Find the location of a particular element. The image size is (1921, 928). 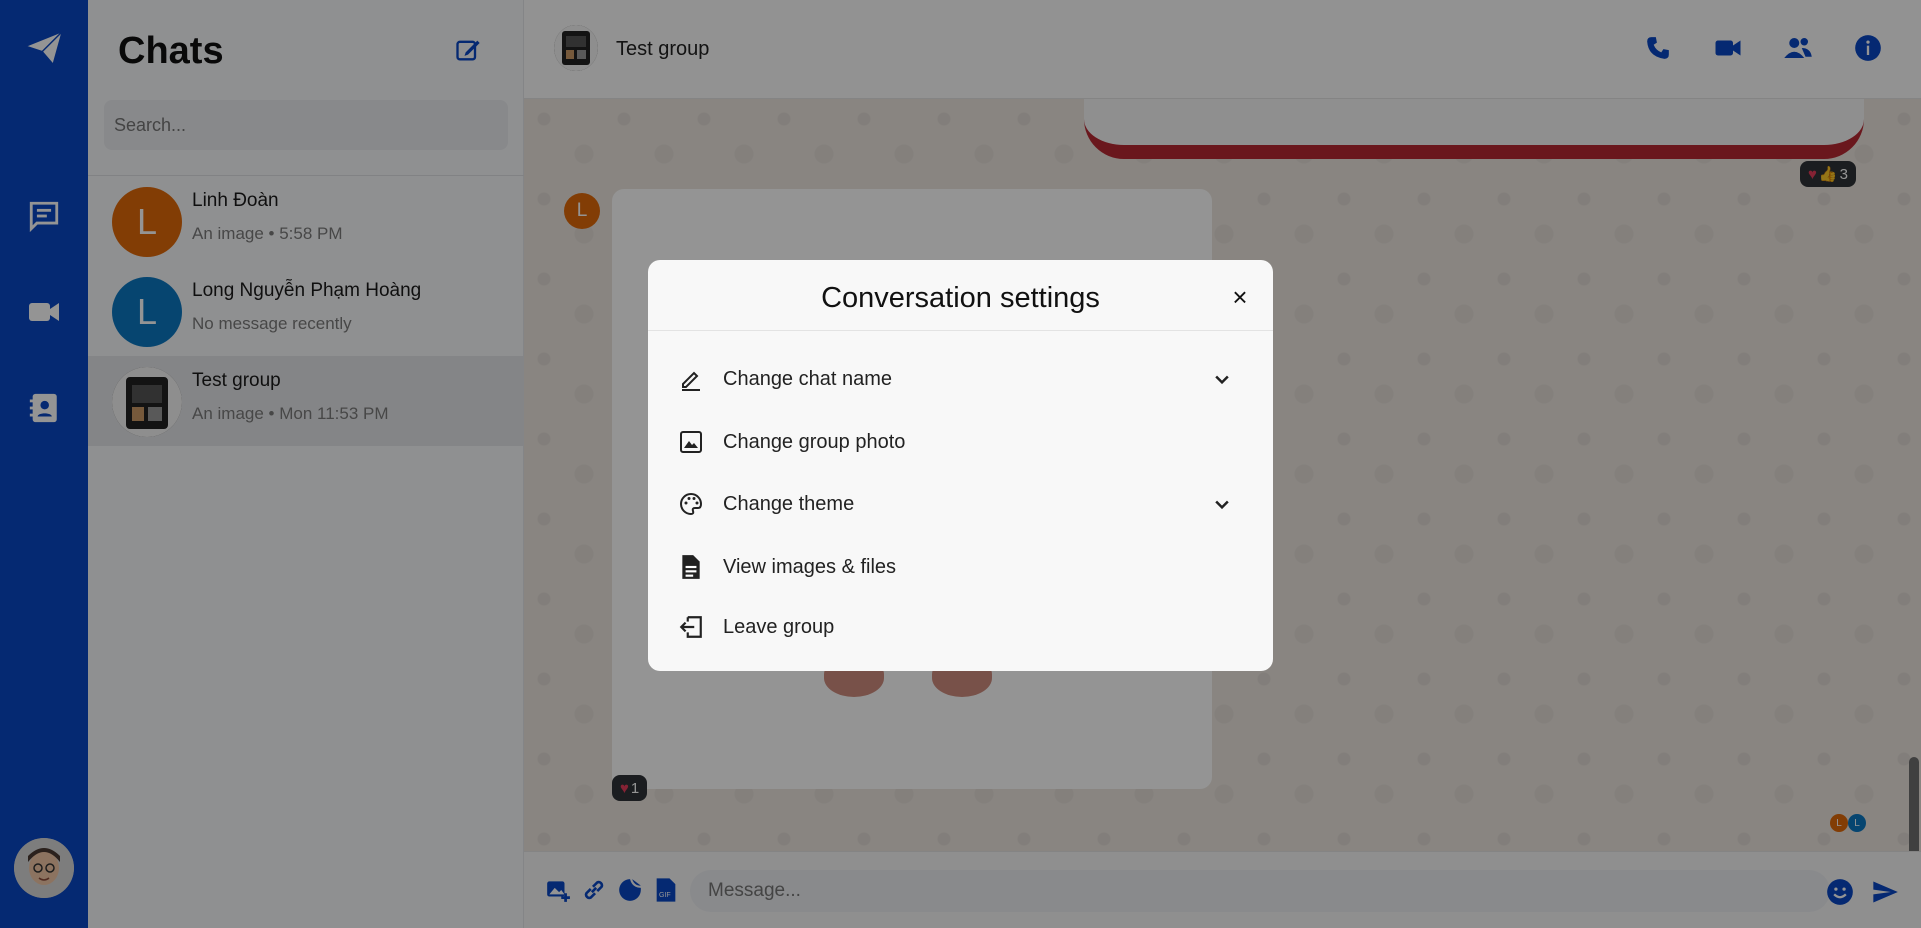

document-icon is located at coordinates (691, 567).